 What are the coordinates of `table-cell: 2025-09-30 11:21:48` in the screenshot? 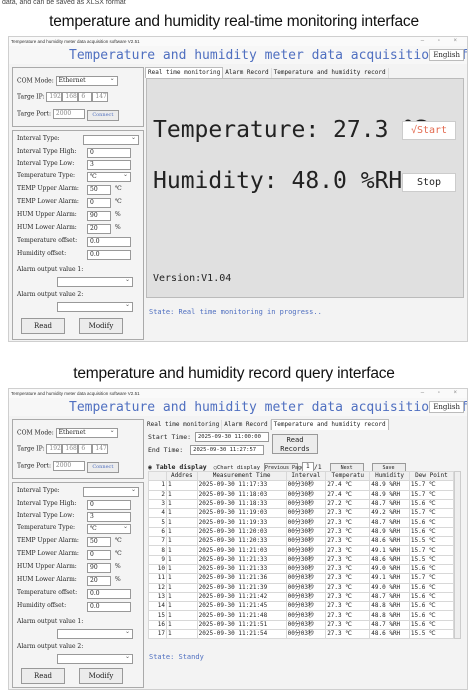 It's located at (241, 615).